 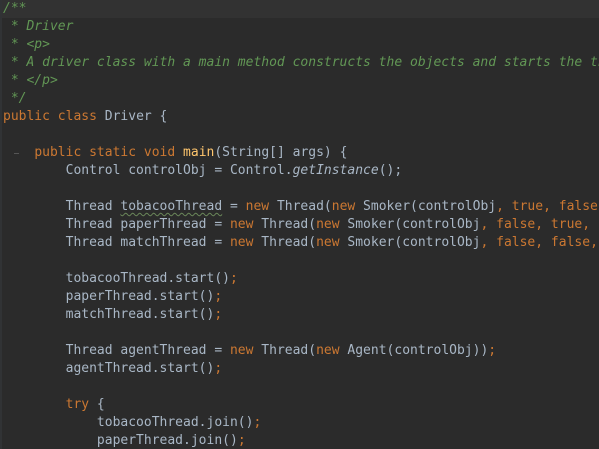 What do you see at coordinates (301, 9) in the screenshot?
I see `code-line: /**` at bounding box center [301, 9].